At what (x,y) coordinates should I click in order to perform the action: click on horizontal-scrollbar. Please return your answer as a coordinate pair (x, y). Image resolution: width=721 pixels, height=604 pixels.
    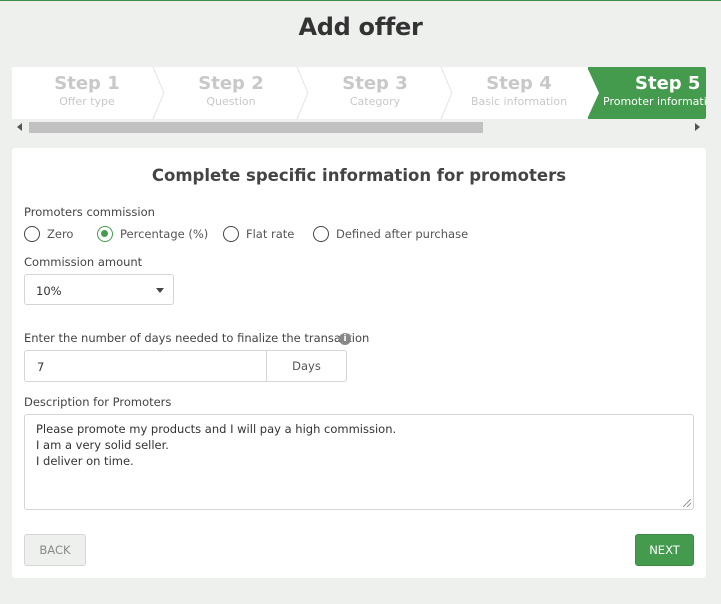
    Looking at the image, I should click on (359, 127).